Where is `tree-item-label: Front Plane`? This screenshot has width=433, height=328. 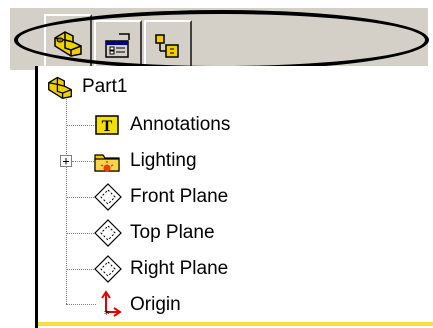 tree-item-label: Front Plane is located at coordinates (179, 196).